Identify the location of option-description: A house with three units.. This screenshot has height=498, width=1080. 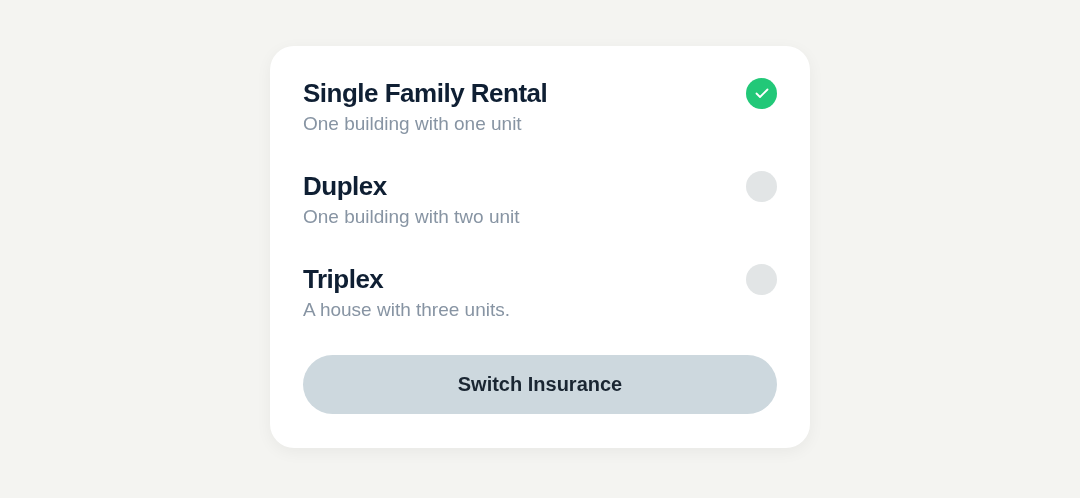
(406, 310).